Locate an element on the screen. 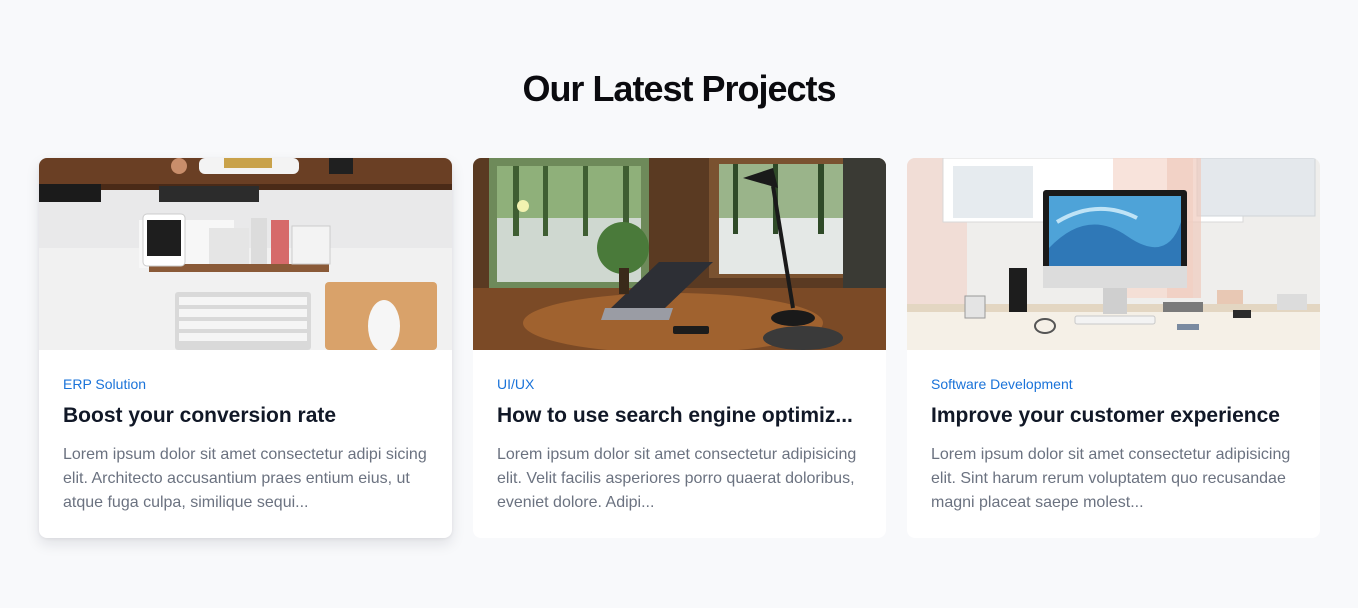  project-image-imac-desk is located at coordinates (1113, 254).